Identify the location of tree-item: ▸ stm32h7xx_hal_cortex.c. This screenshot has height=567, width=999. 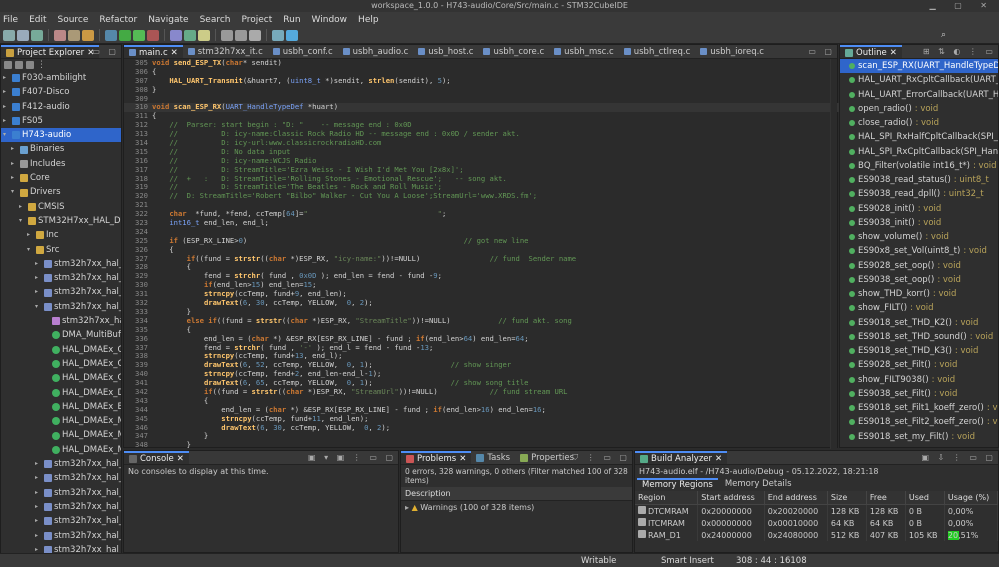
(61, 292).